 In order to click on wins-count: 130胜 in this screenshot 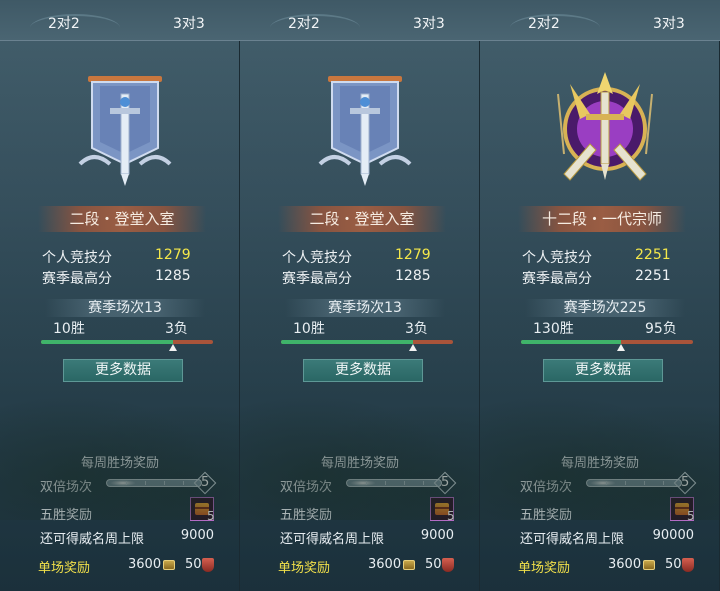, I will do `click(553, 329)`.